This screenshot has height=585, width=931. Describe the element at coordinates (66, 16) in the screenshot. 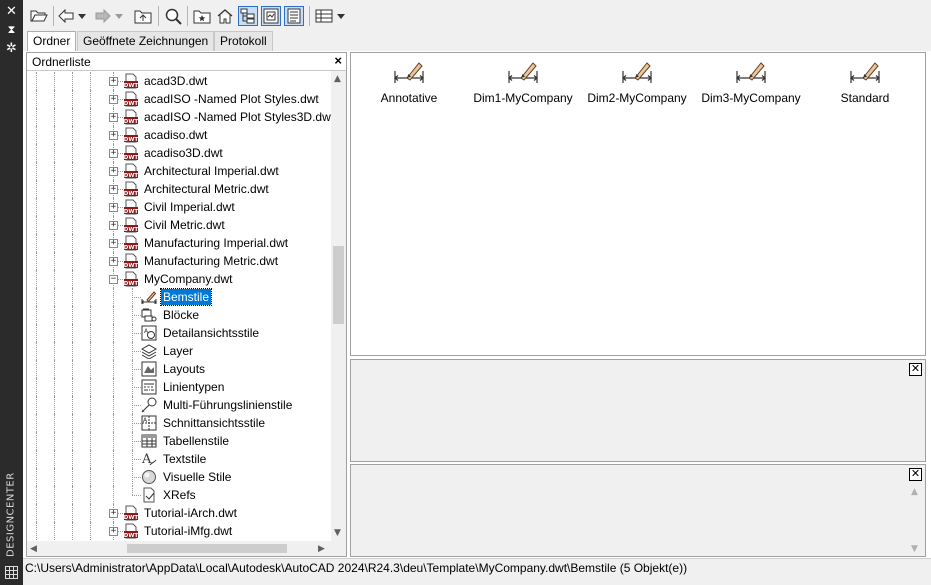

I see `back-button` at that location.